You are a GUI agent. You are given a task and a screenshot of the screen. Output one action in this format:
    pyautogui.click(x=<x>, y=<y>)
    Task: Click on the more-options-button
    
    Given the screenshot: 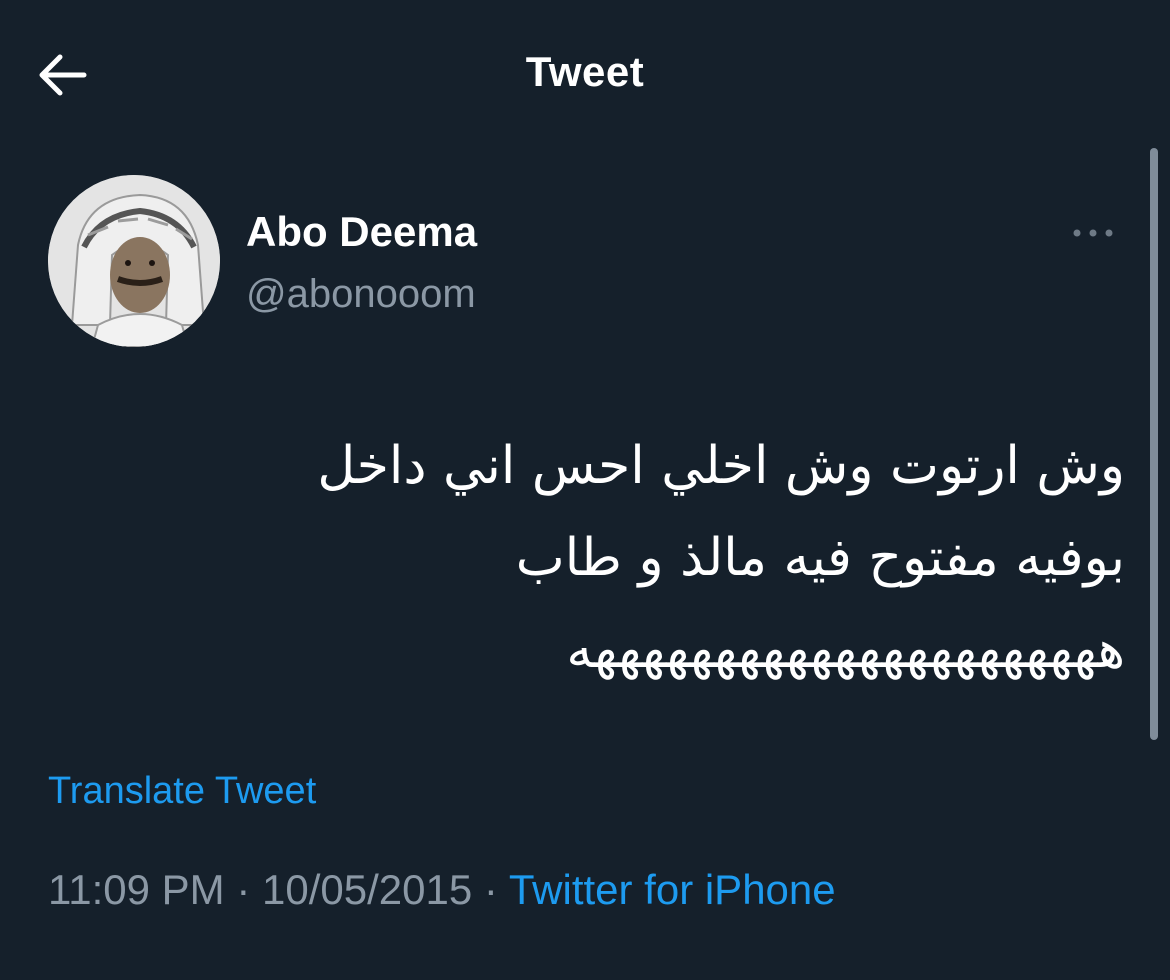 What is the action you would take?
    pyautogui.click(x=1093, y=233)
    